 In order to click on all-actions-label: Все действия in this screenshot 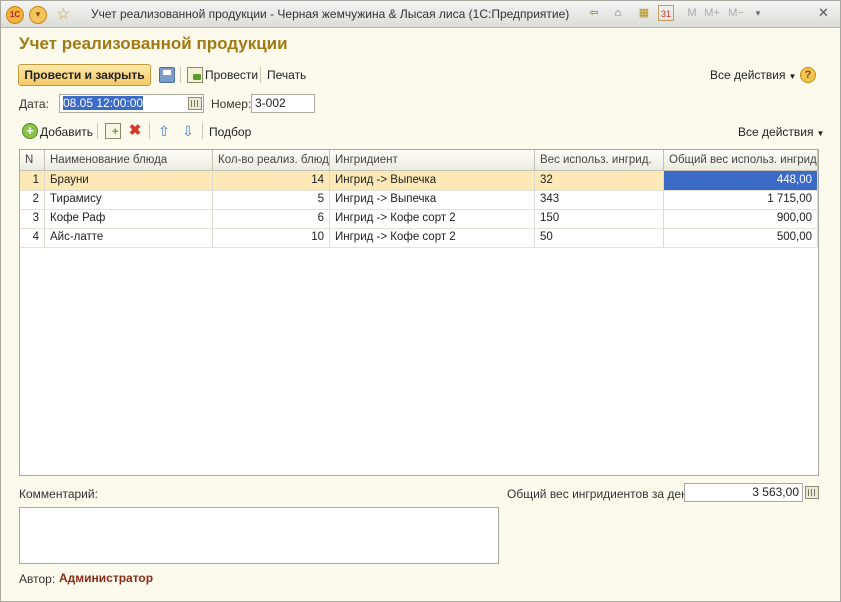, I will do `click(748, 75)`.